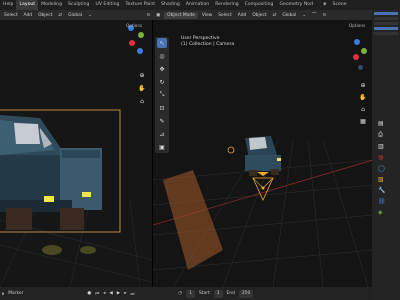 The width and height of the screenshot is (400, 300). I want to click on add-menu: Add, so click(242, 15).